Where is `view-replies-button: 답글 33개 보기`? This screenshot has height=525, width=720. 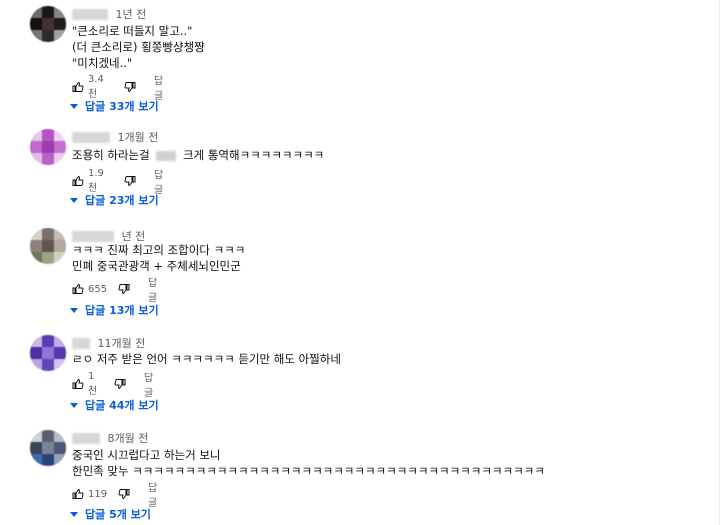 view-replies-button: 답글 33개 보기 is located at coordinates (114, 106).